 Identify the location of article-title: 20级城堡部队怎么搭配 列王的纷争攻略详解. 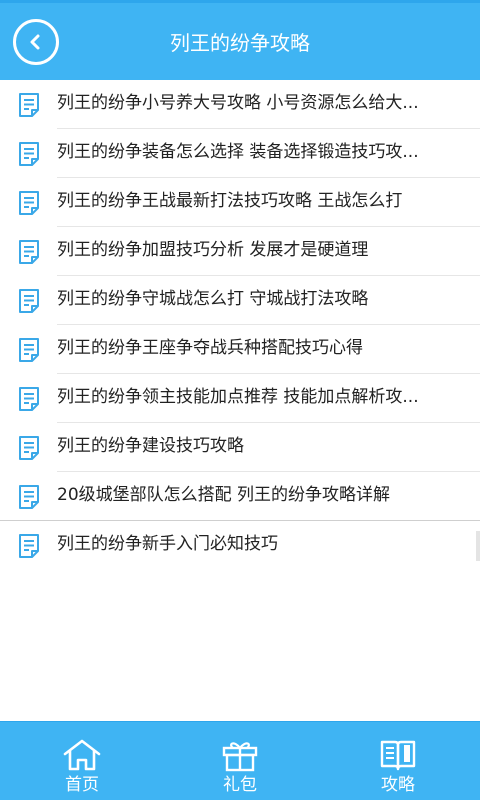
(224, 495).